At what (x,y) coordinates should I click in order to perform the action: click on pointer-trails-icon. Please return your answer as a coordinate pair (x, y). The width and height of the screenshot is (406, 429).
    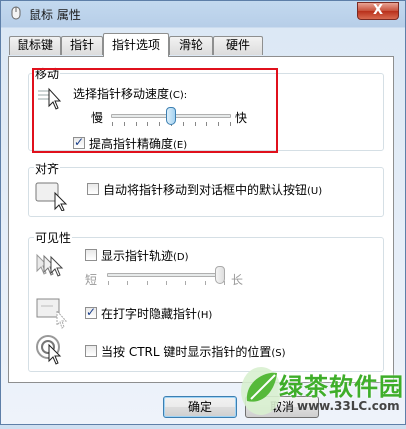
    Looking at the image, I should click on (50, 265).